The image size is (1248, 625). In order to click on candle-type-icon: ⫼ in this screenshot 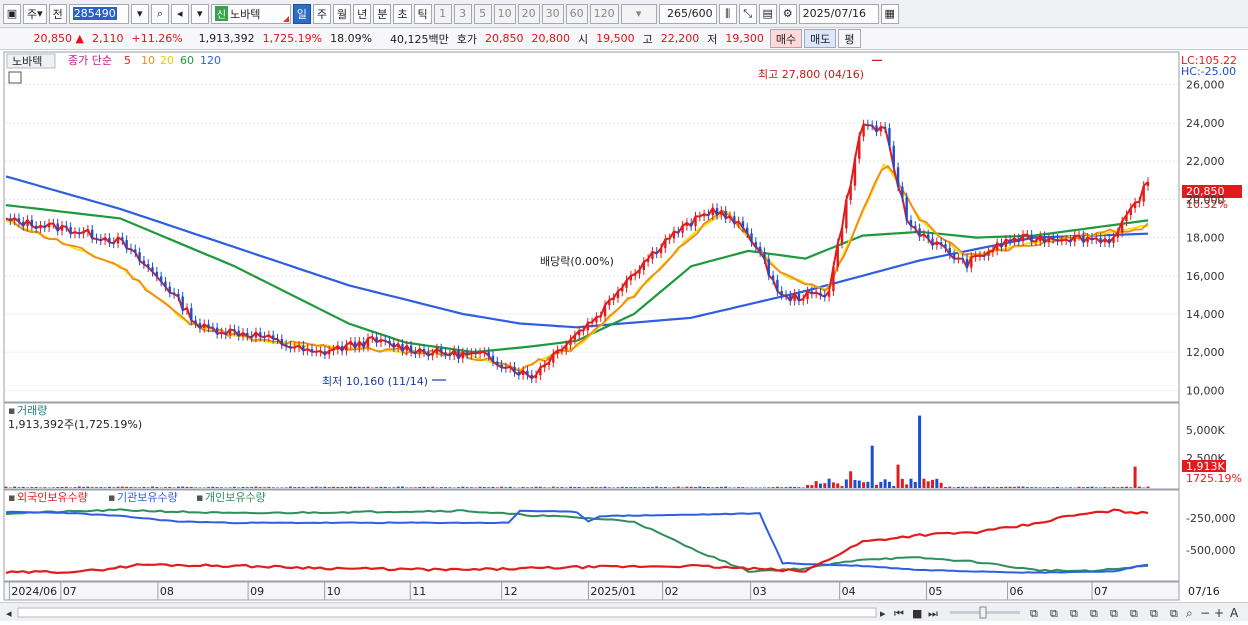, I will do `click(728, 14)`.